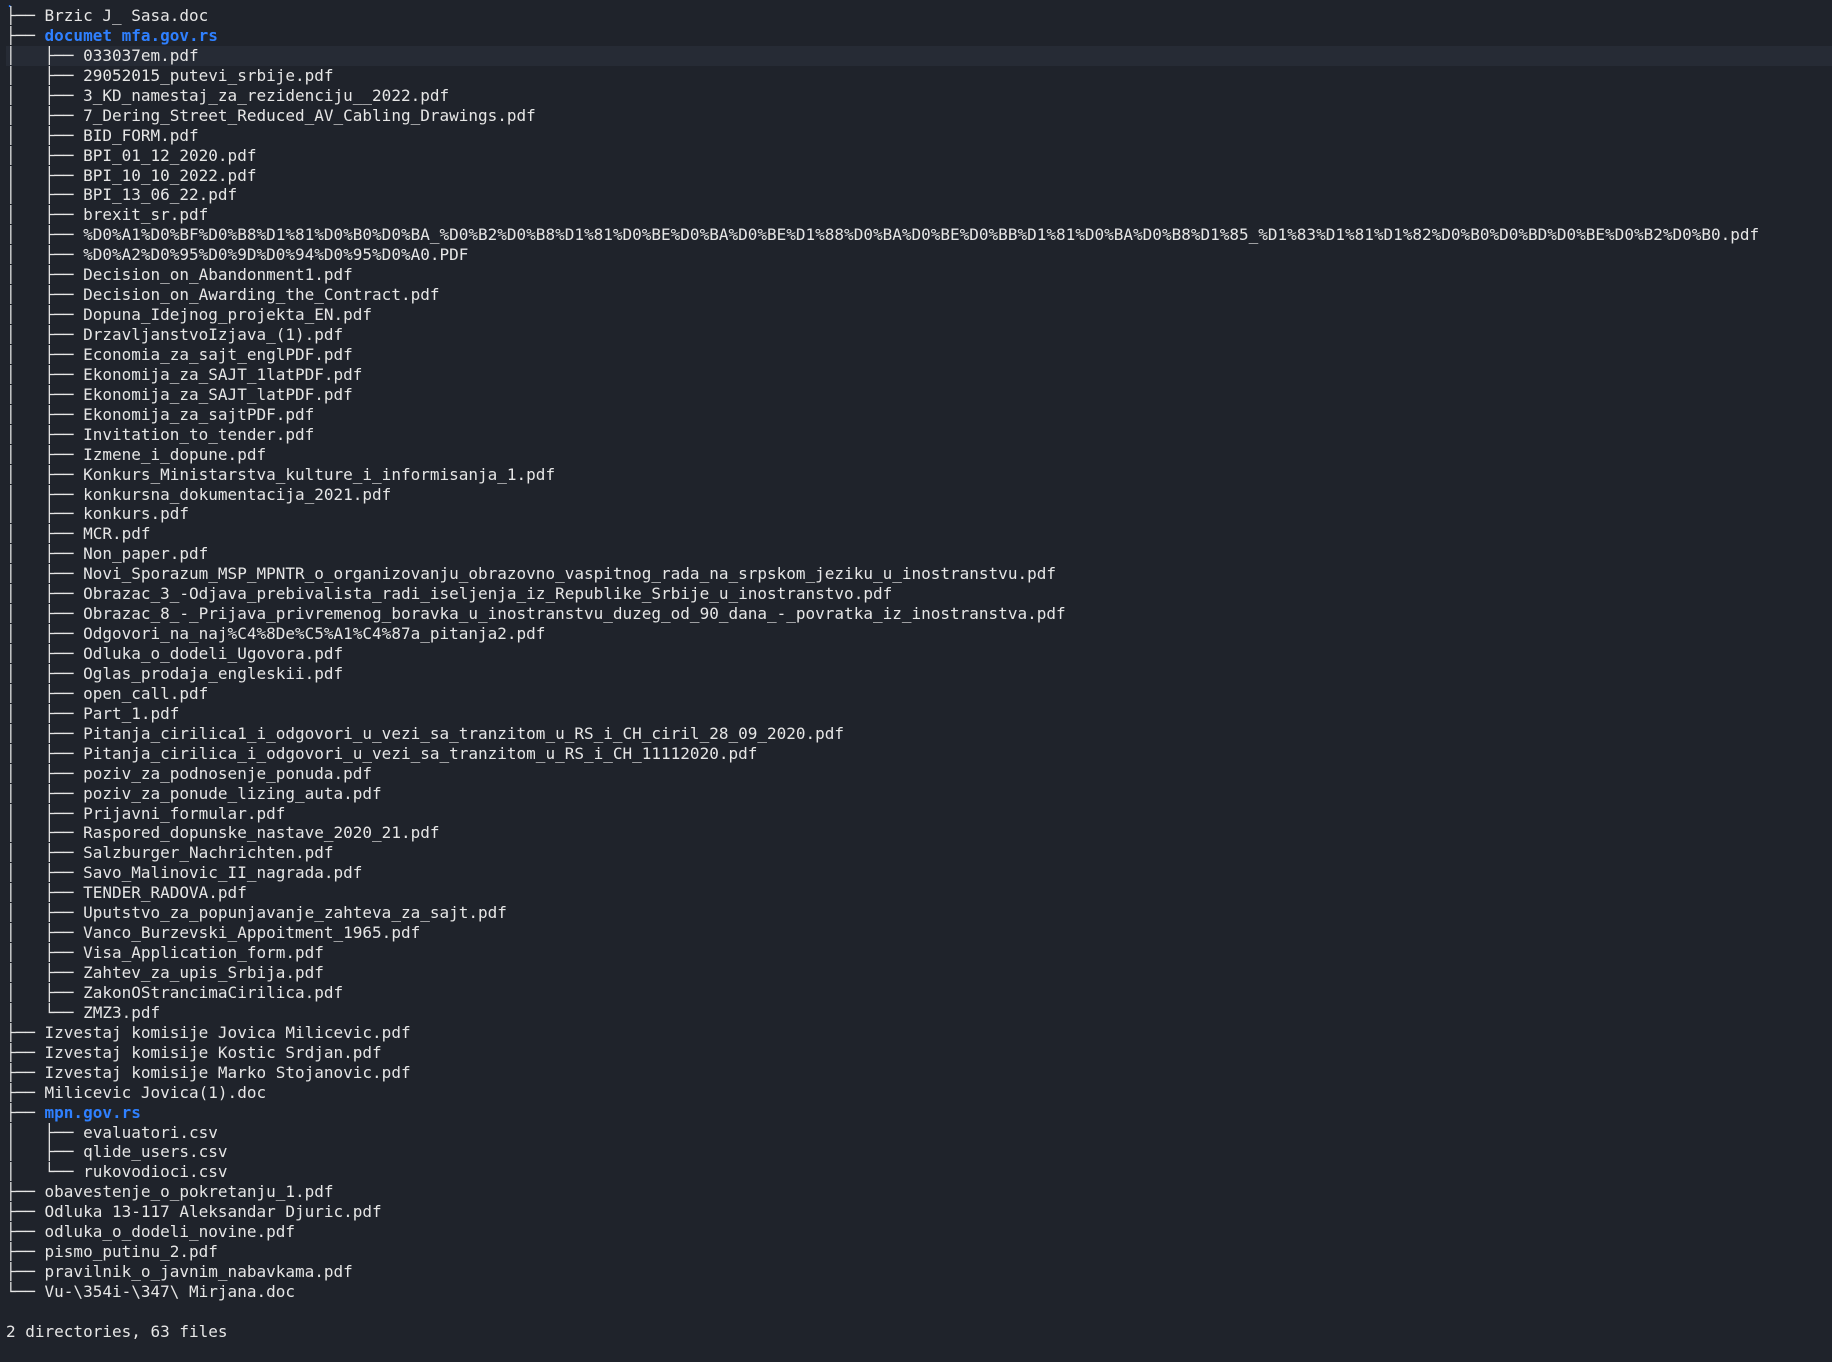  Describe the element at coordinates (919, 335) in the screenshot. I see `tree-file-row: │ ├── DrzavljanstvoIzjava_(1).pdf` at that location.